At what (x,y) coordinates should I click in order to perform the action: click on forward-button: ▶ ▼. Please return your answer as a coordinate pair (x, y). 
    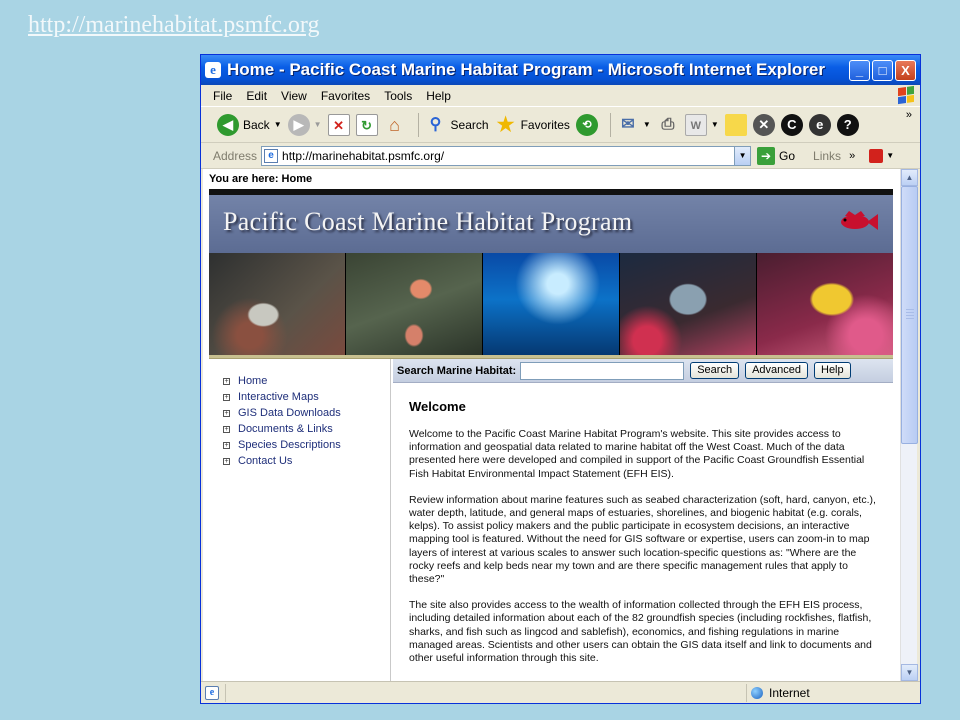
    Looking at the image, I should click on (304, 124).